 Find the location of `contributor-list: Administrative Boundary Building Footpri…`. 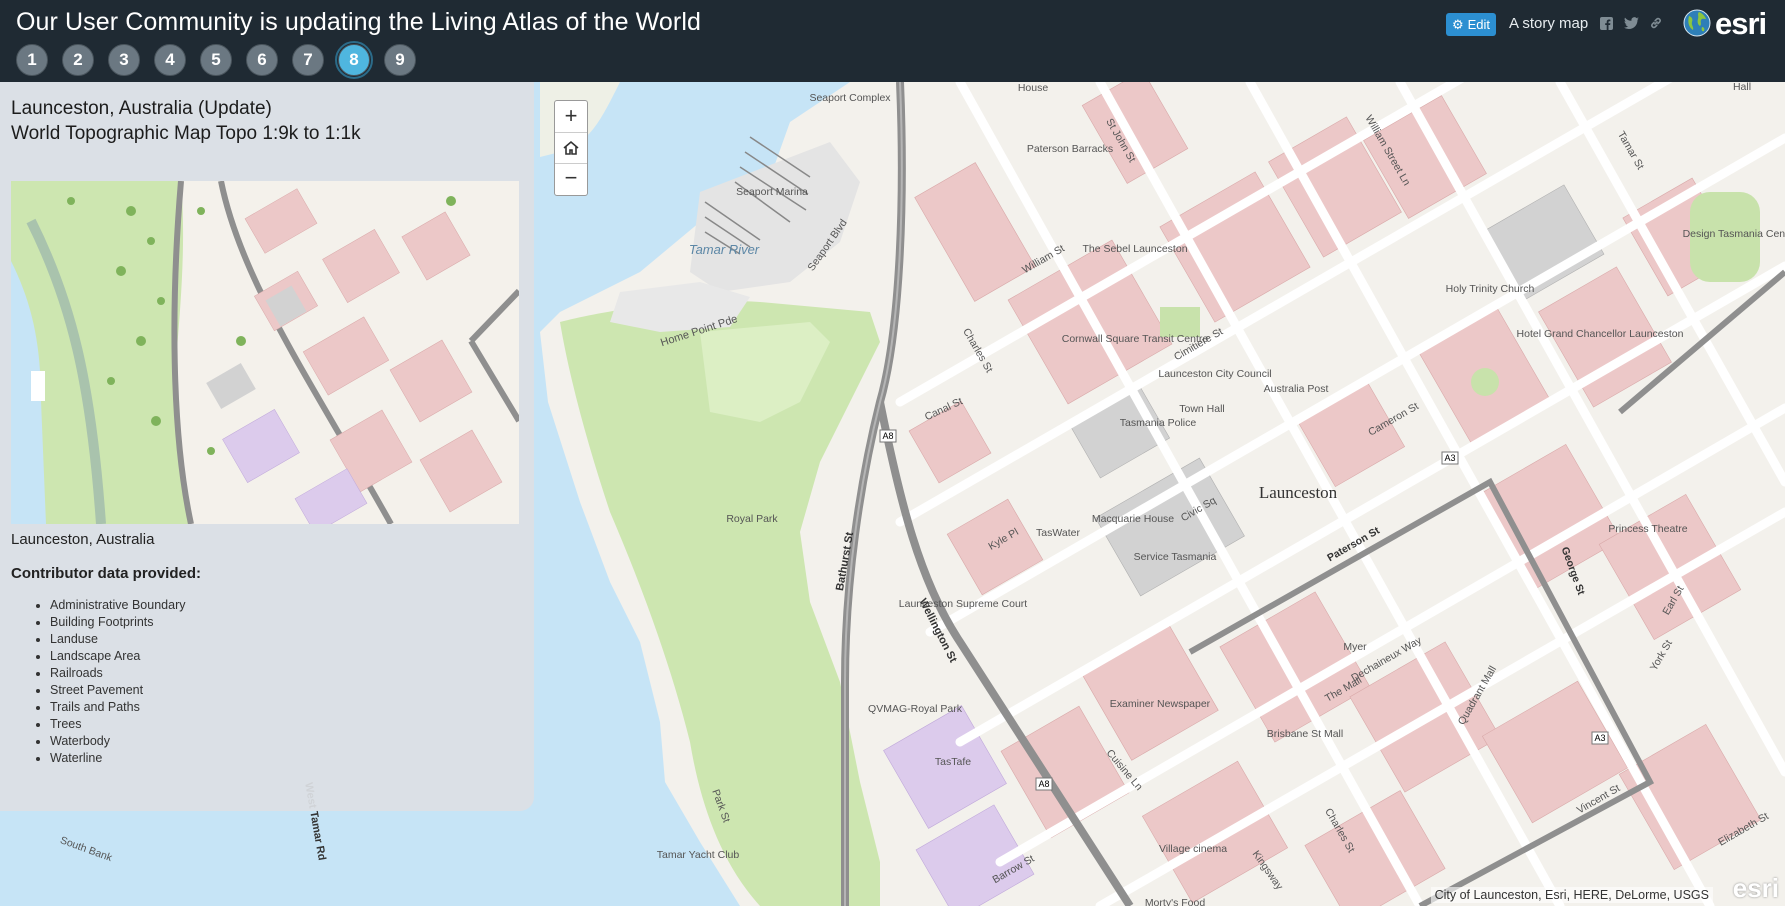

contributor-list: Administrative Boundary Building Footpri… is located at coordinates (107, 682).